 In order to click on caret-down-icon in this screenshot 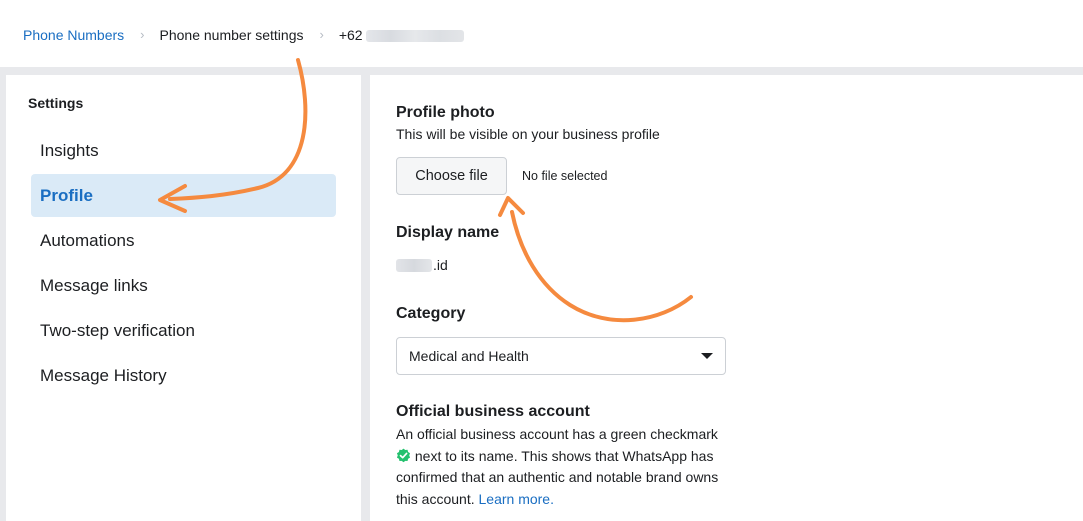, I will do `click(707, 356)`.